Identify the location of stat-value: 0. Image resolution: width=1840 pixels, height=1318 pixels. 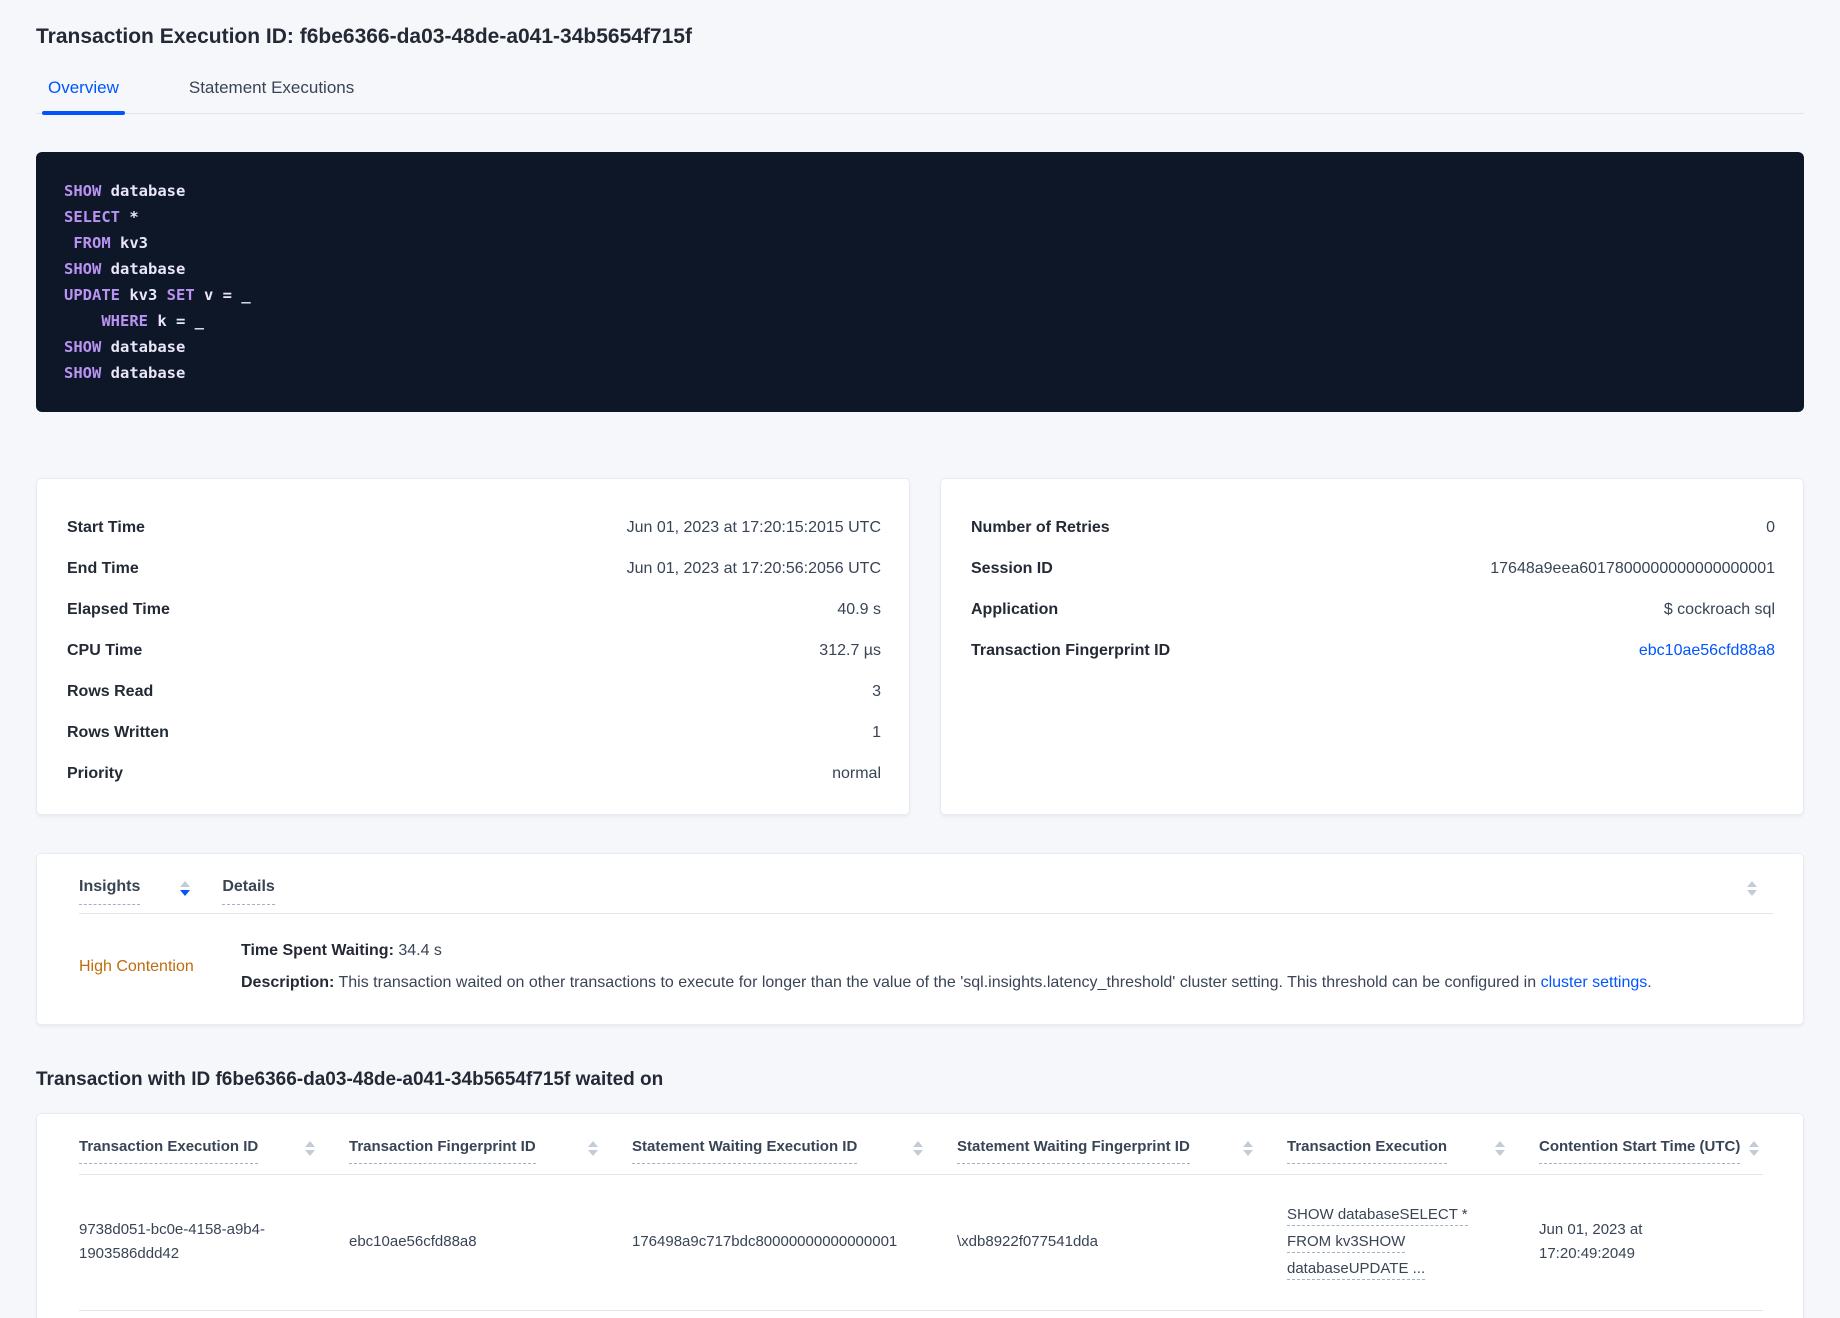
(1770, 527).